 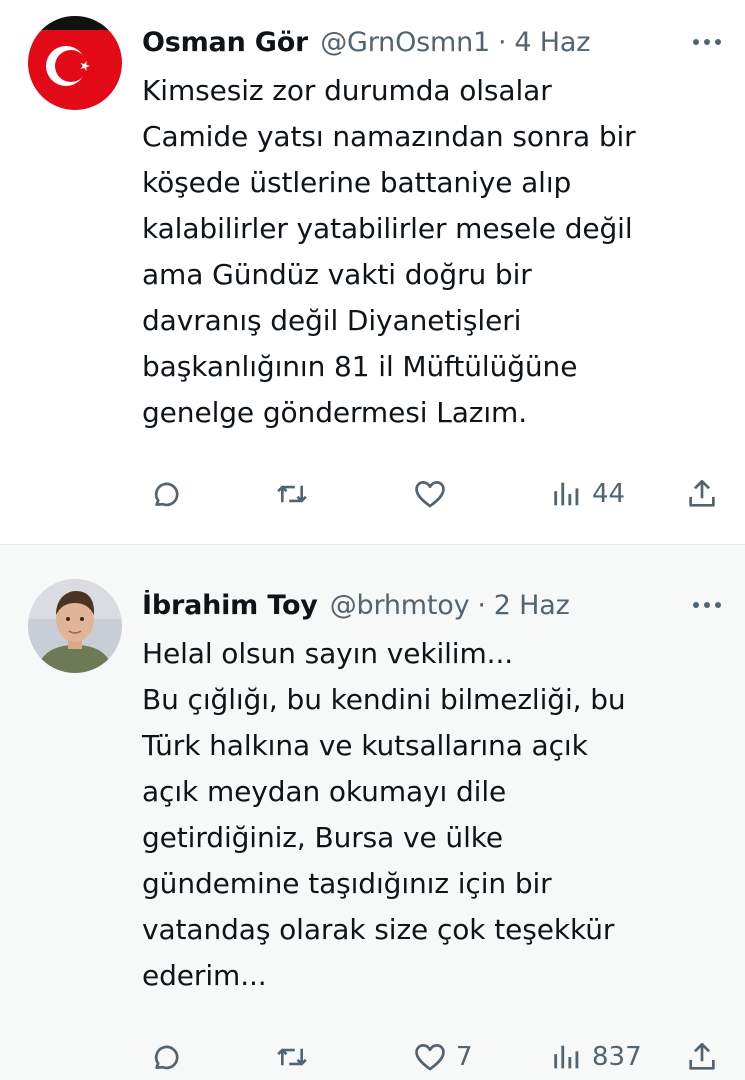 I want to click on timestamp: 2 Haz, so click(x=532, y=605).